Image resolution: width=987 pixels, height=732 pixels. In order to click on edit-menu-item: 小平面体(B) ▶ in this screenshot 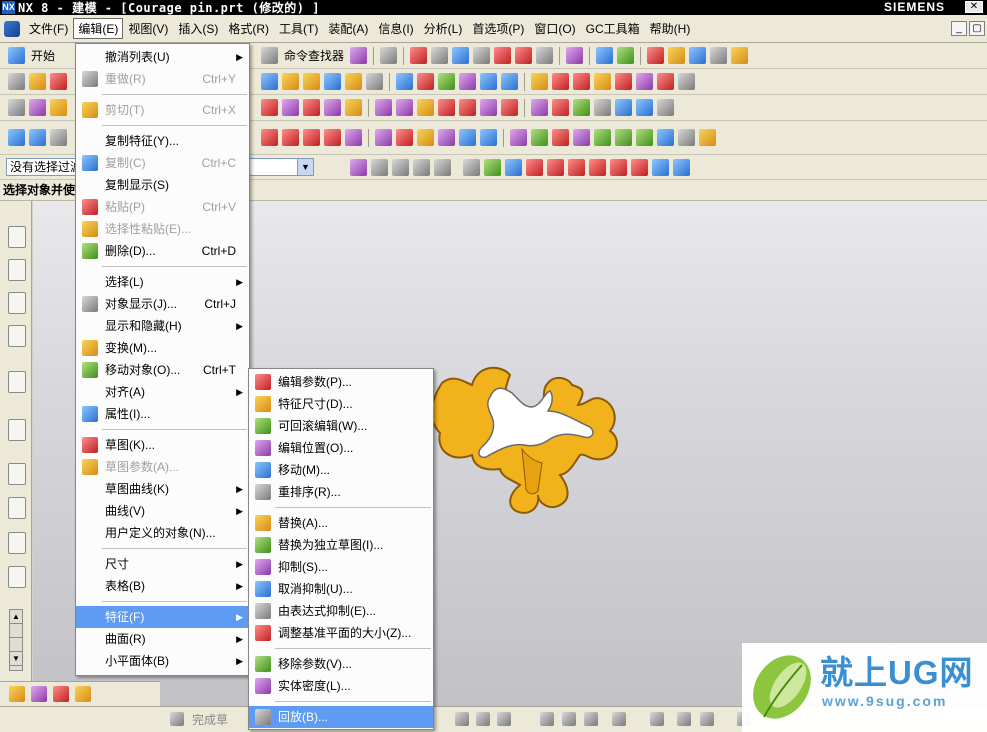, I will do `click(162, 661)`.